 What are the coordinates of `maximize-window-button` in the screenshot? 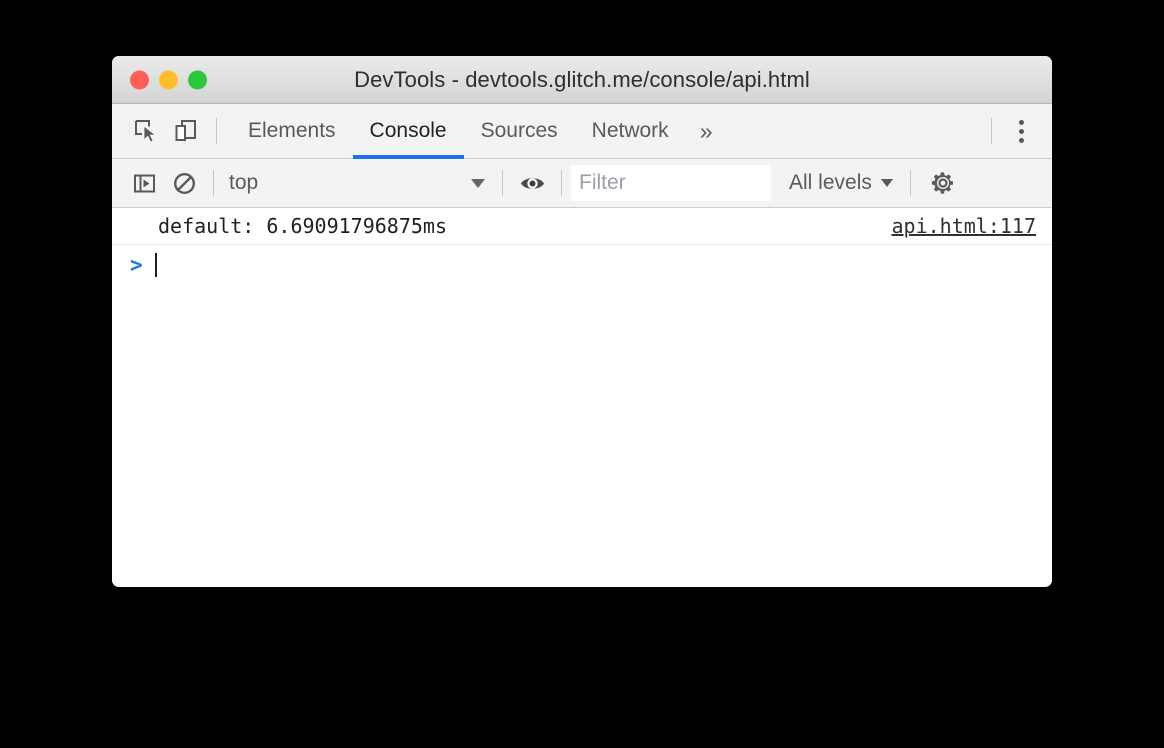 It's located at (197, 79).